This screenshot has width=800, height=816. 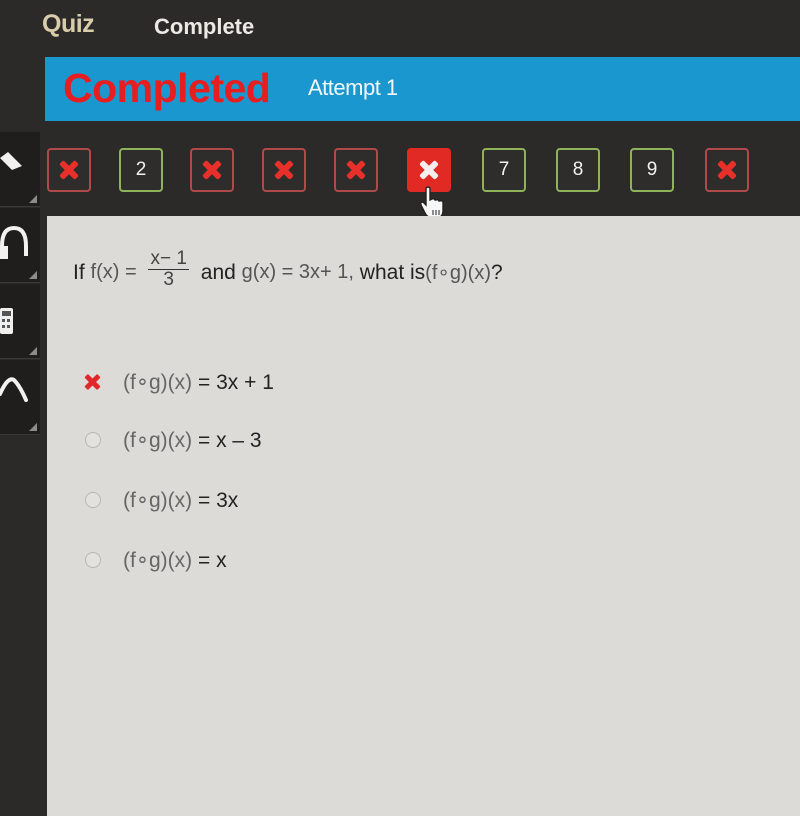 I want to click on headphones-icon, so click(x=14, y=242).